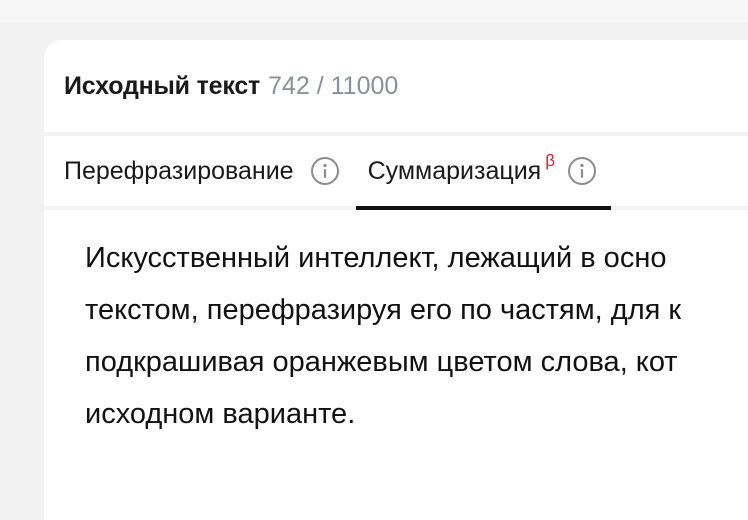 The width and height of the screenshot is (748, 520). What do you see at coordinates (550, 160) in the screenshot?
I see `beta-badge: β` at bounding box center [550, 160].